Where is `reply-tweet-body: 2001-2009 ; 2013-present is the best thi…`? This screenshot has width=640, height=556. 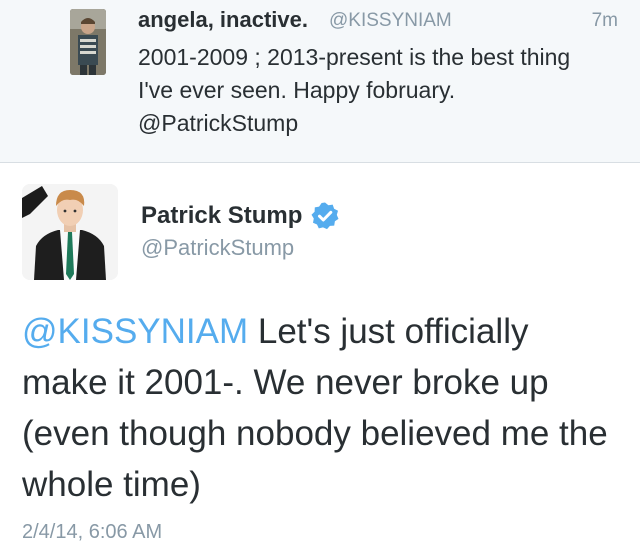
reply-tweet-body: 2001-2009 ; 2013-present is the best thi… is located at coordinates (354, 73).